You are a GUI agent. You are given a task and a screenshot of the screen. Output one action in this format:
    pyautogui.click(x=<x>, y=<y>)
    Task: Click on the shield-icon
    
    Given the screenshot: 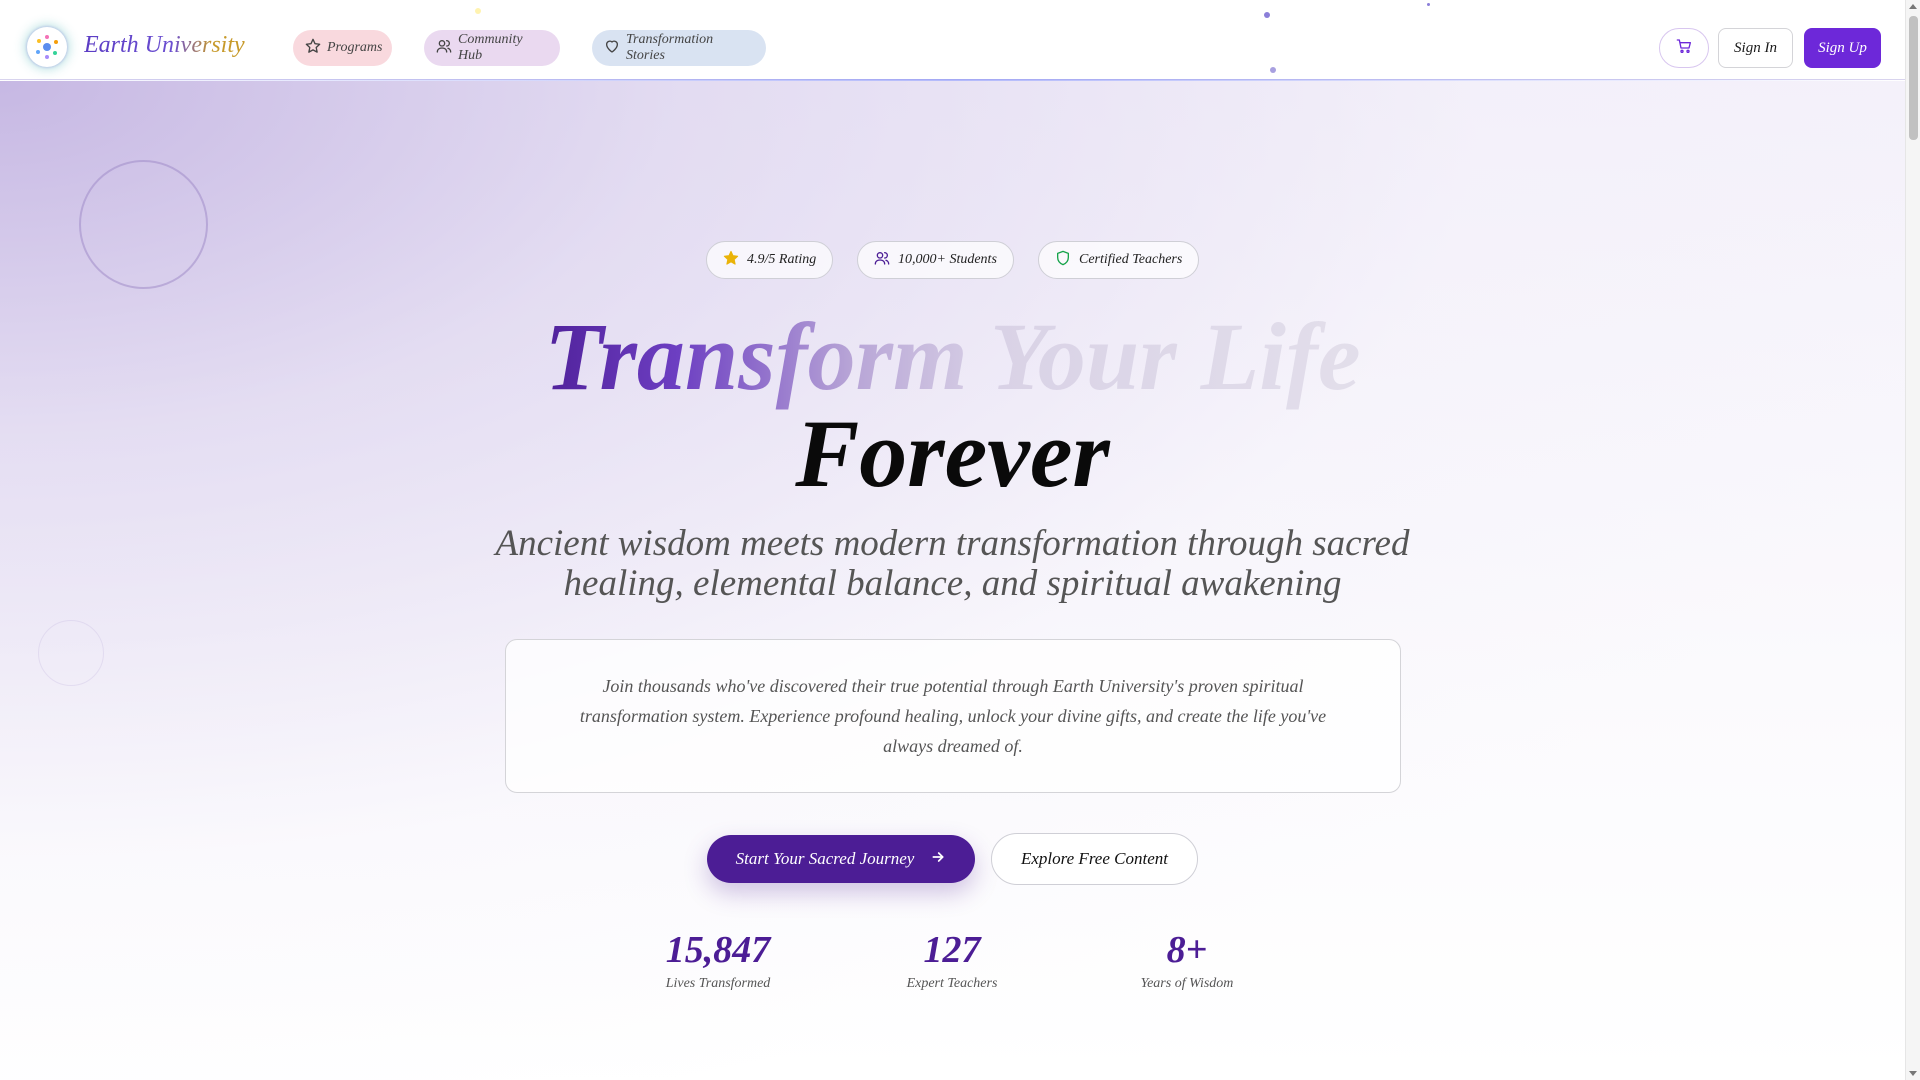 What is the action you would take?
    pyautogui.click(x=1063, y=260)
    